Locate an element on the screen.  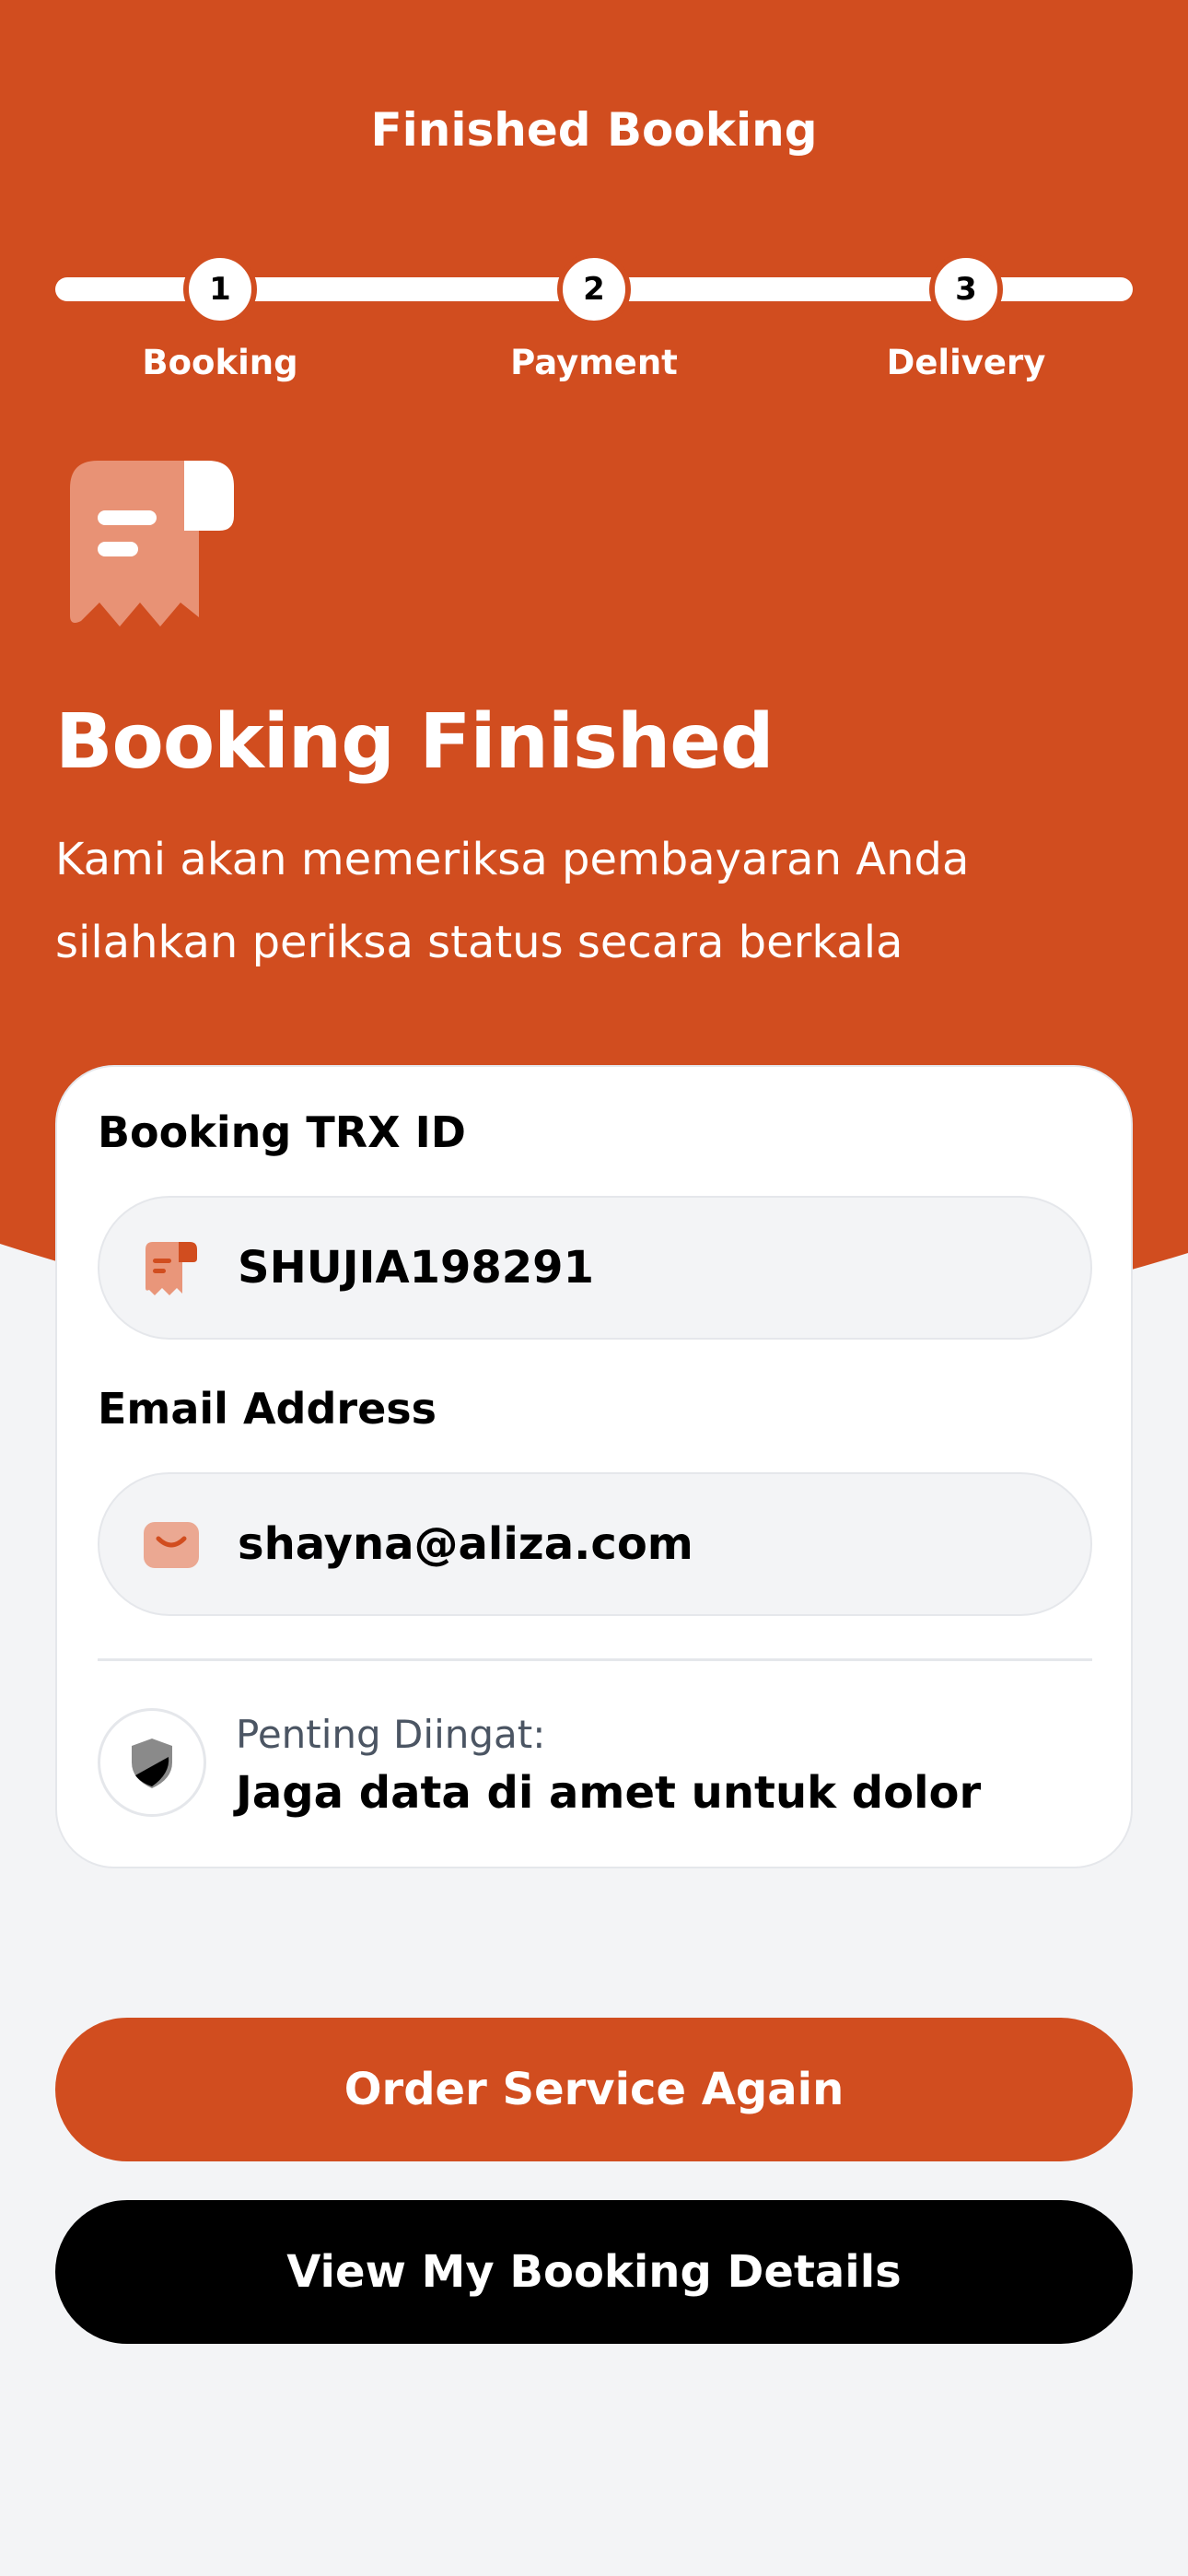
note-title: Penting Diingat: is located at coordinates (391, 1734).